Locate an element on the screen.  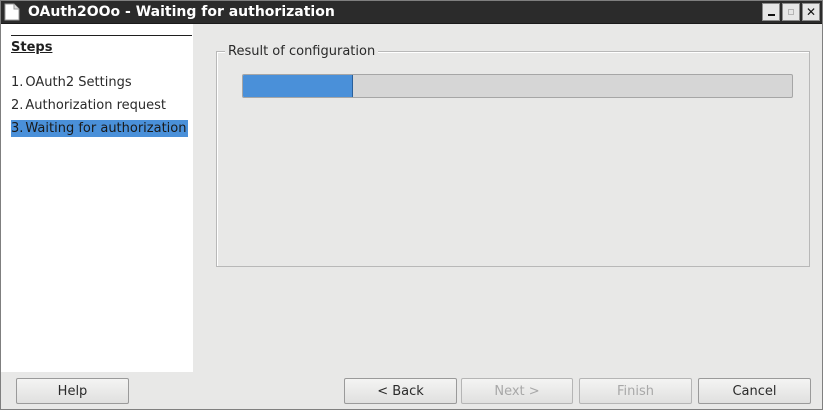
step-number: 3. is located at coordinates (17, 128).